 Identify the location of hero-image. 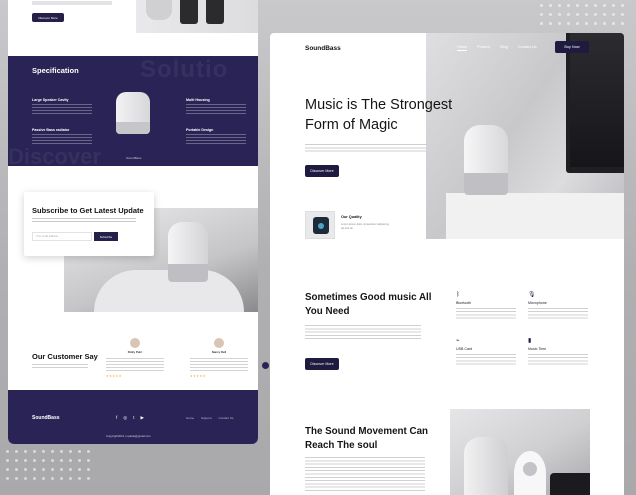
(525, 136).